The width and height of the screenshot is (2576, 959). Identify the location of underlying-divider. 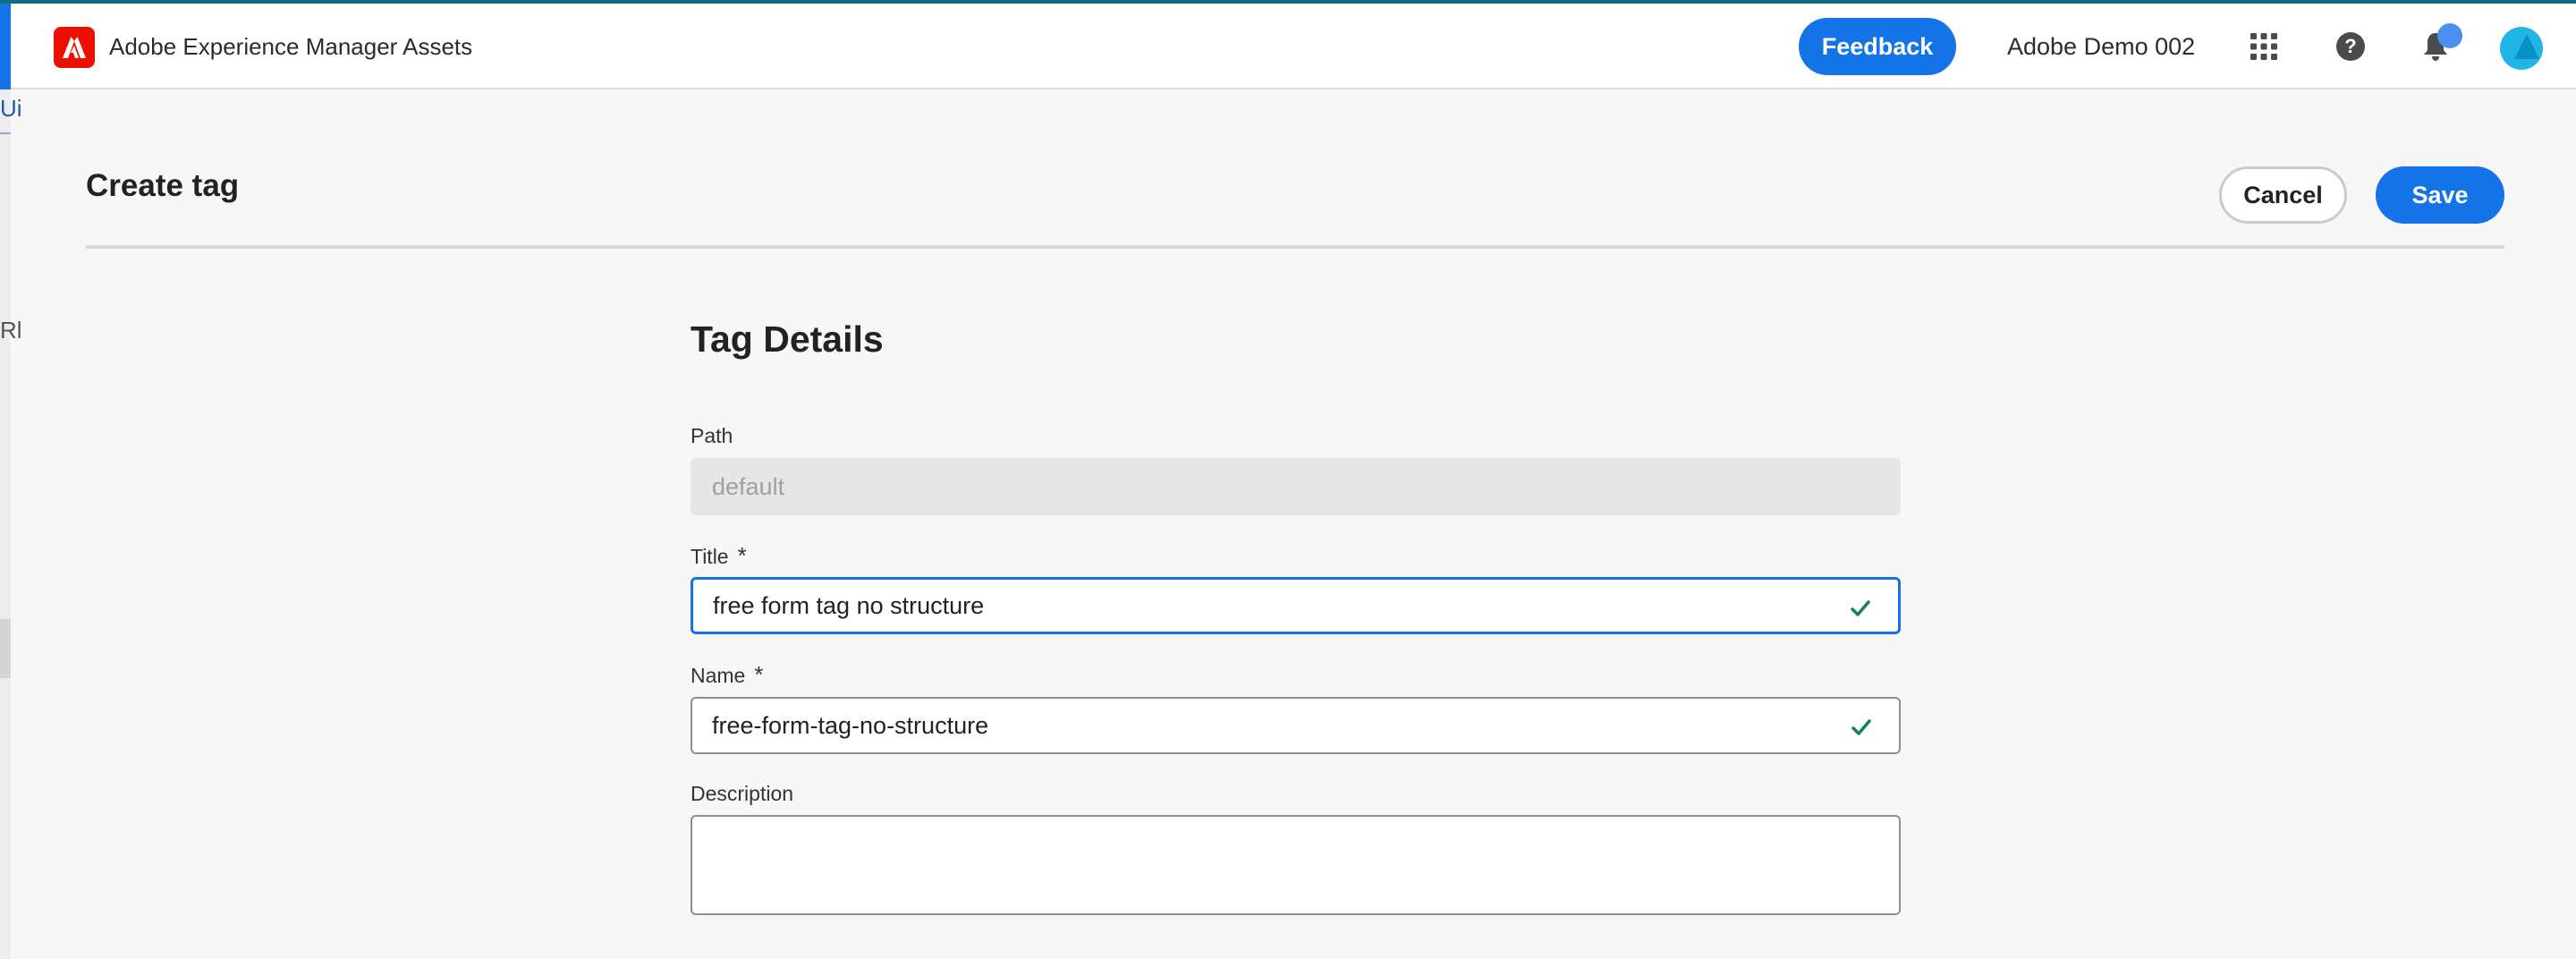
(5, 133).